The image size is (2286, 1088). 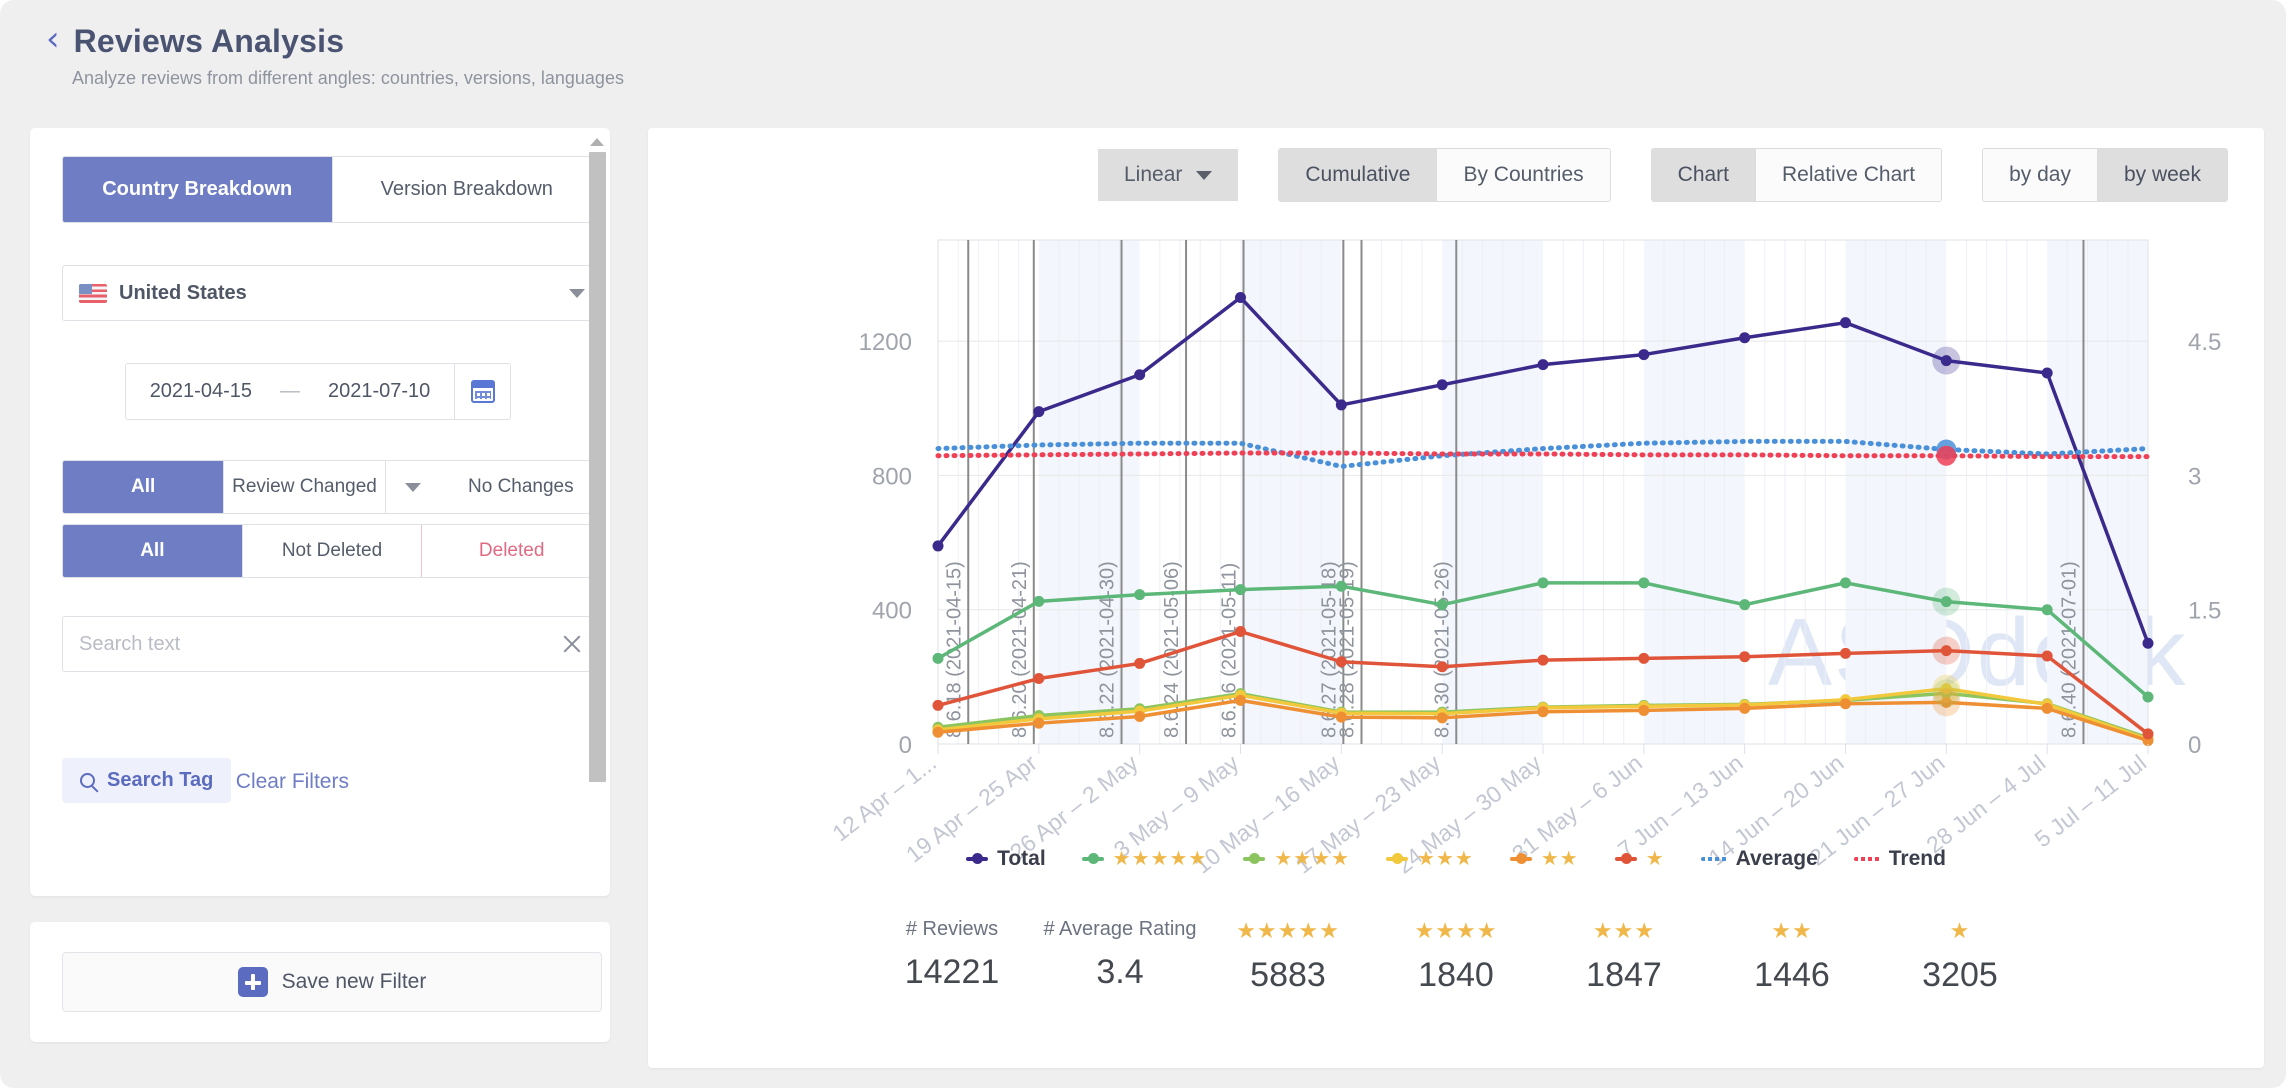 What do you see at coordinates (1430, 858) in the screenshot?
I see `legend-item: ★★★` at bounding box center [1430, 858].